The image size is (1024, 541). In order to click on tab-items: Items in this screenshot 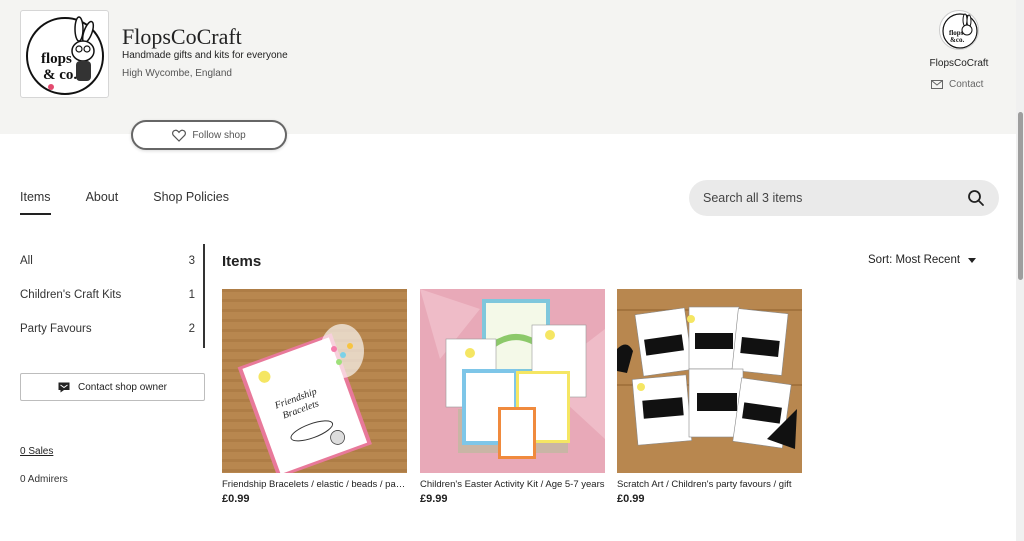, I will do `click(35, 202)`.